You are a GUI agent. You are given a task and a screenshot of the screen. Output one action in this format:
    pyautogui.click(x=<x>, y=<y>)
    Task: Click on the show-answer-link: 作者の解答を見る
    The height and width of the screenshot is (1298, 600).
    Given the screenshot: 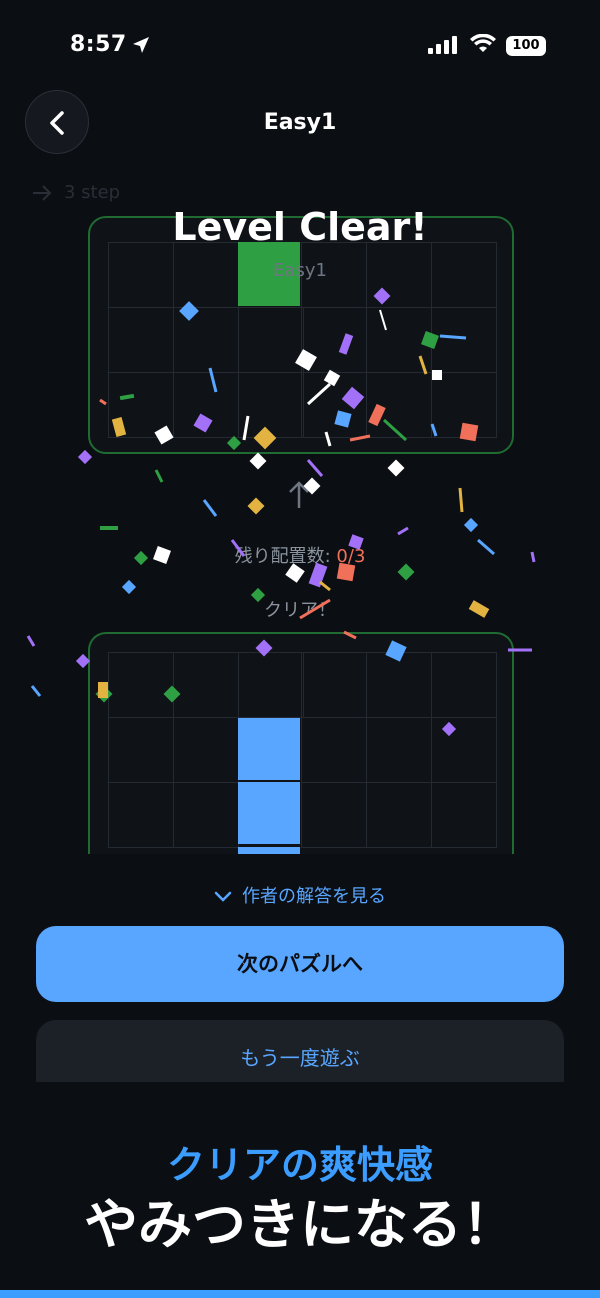 What is the action you would take?
    pyautogui.click(x=300, y=895)
    